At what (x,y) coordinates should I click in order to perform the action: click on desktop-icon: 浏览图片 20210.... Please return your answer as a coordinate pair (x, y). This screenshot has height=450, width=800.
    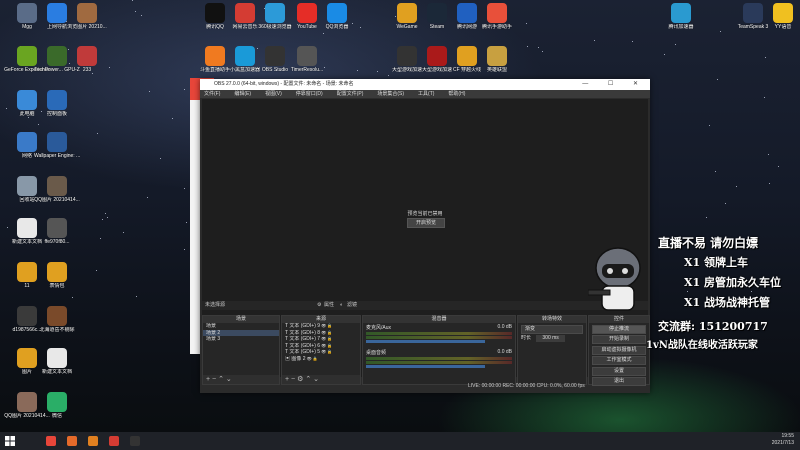
    Looking at the image, I should click on (87, 16).